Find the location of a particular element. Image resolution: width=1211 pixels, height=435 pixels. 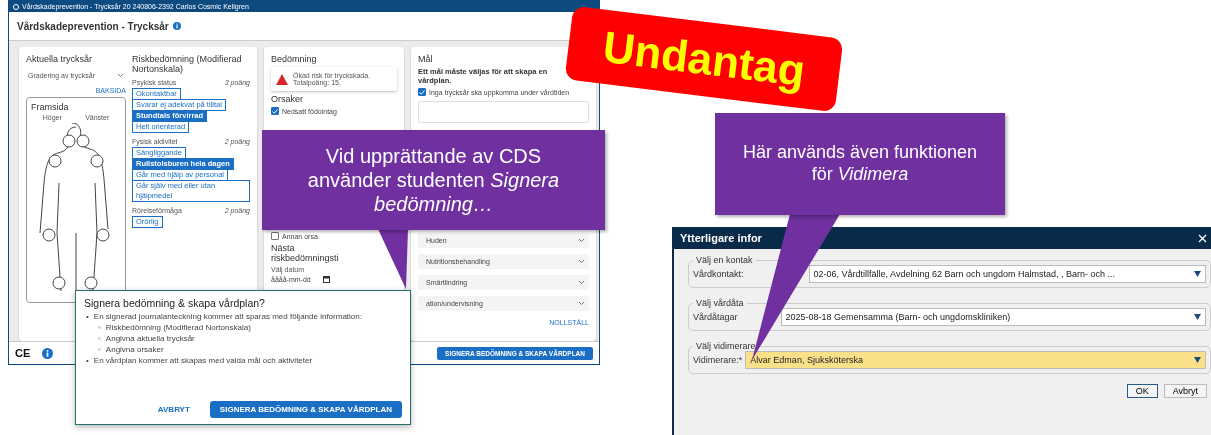

cancel-button: AVBRYT is located at coordinates (173, 409).